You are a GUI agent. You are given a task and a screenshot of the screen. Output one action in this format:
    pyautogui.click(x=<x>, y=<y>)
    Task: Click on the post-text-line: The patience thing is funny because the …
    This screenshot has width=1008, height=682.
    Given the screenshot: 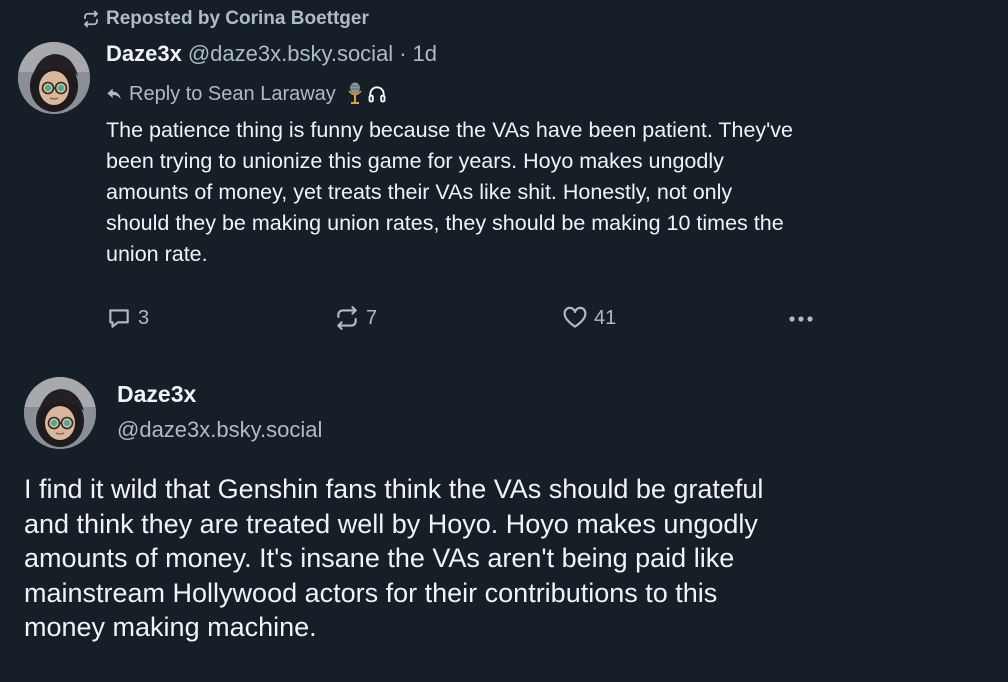 What is the action you would take?
    pyautogui.click(x=449, y=130)
    